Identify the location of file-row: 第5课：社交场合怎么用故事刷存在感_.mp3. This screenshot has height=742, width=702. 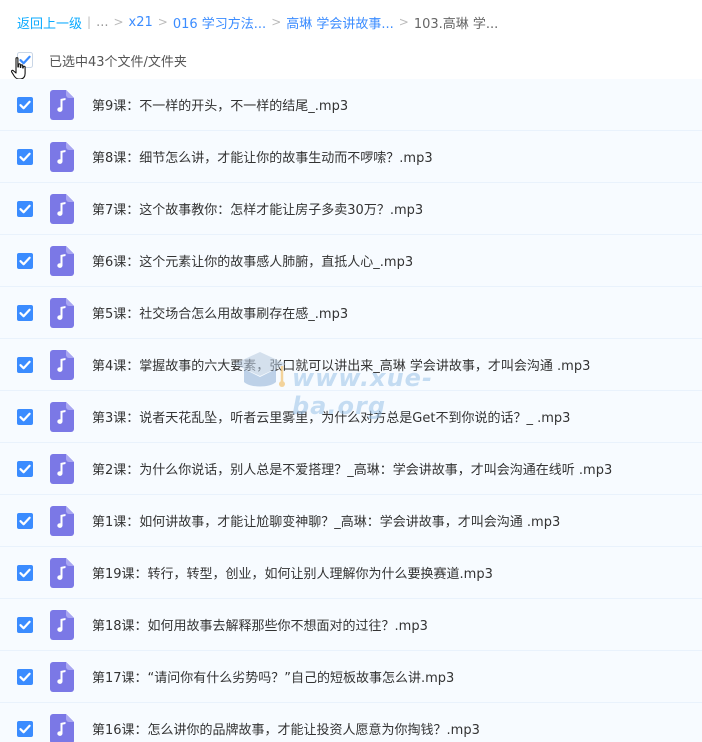
(351, 313).